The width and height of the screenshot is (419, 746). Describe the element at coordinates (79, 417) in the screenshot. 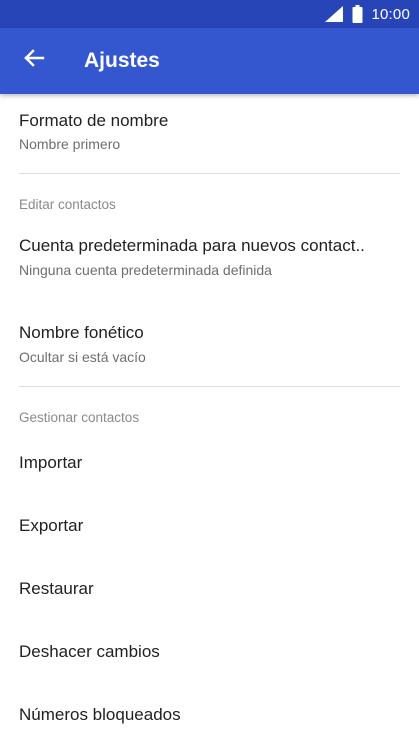

I see `section-header-manage: Gestionar contactos` at that location.